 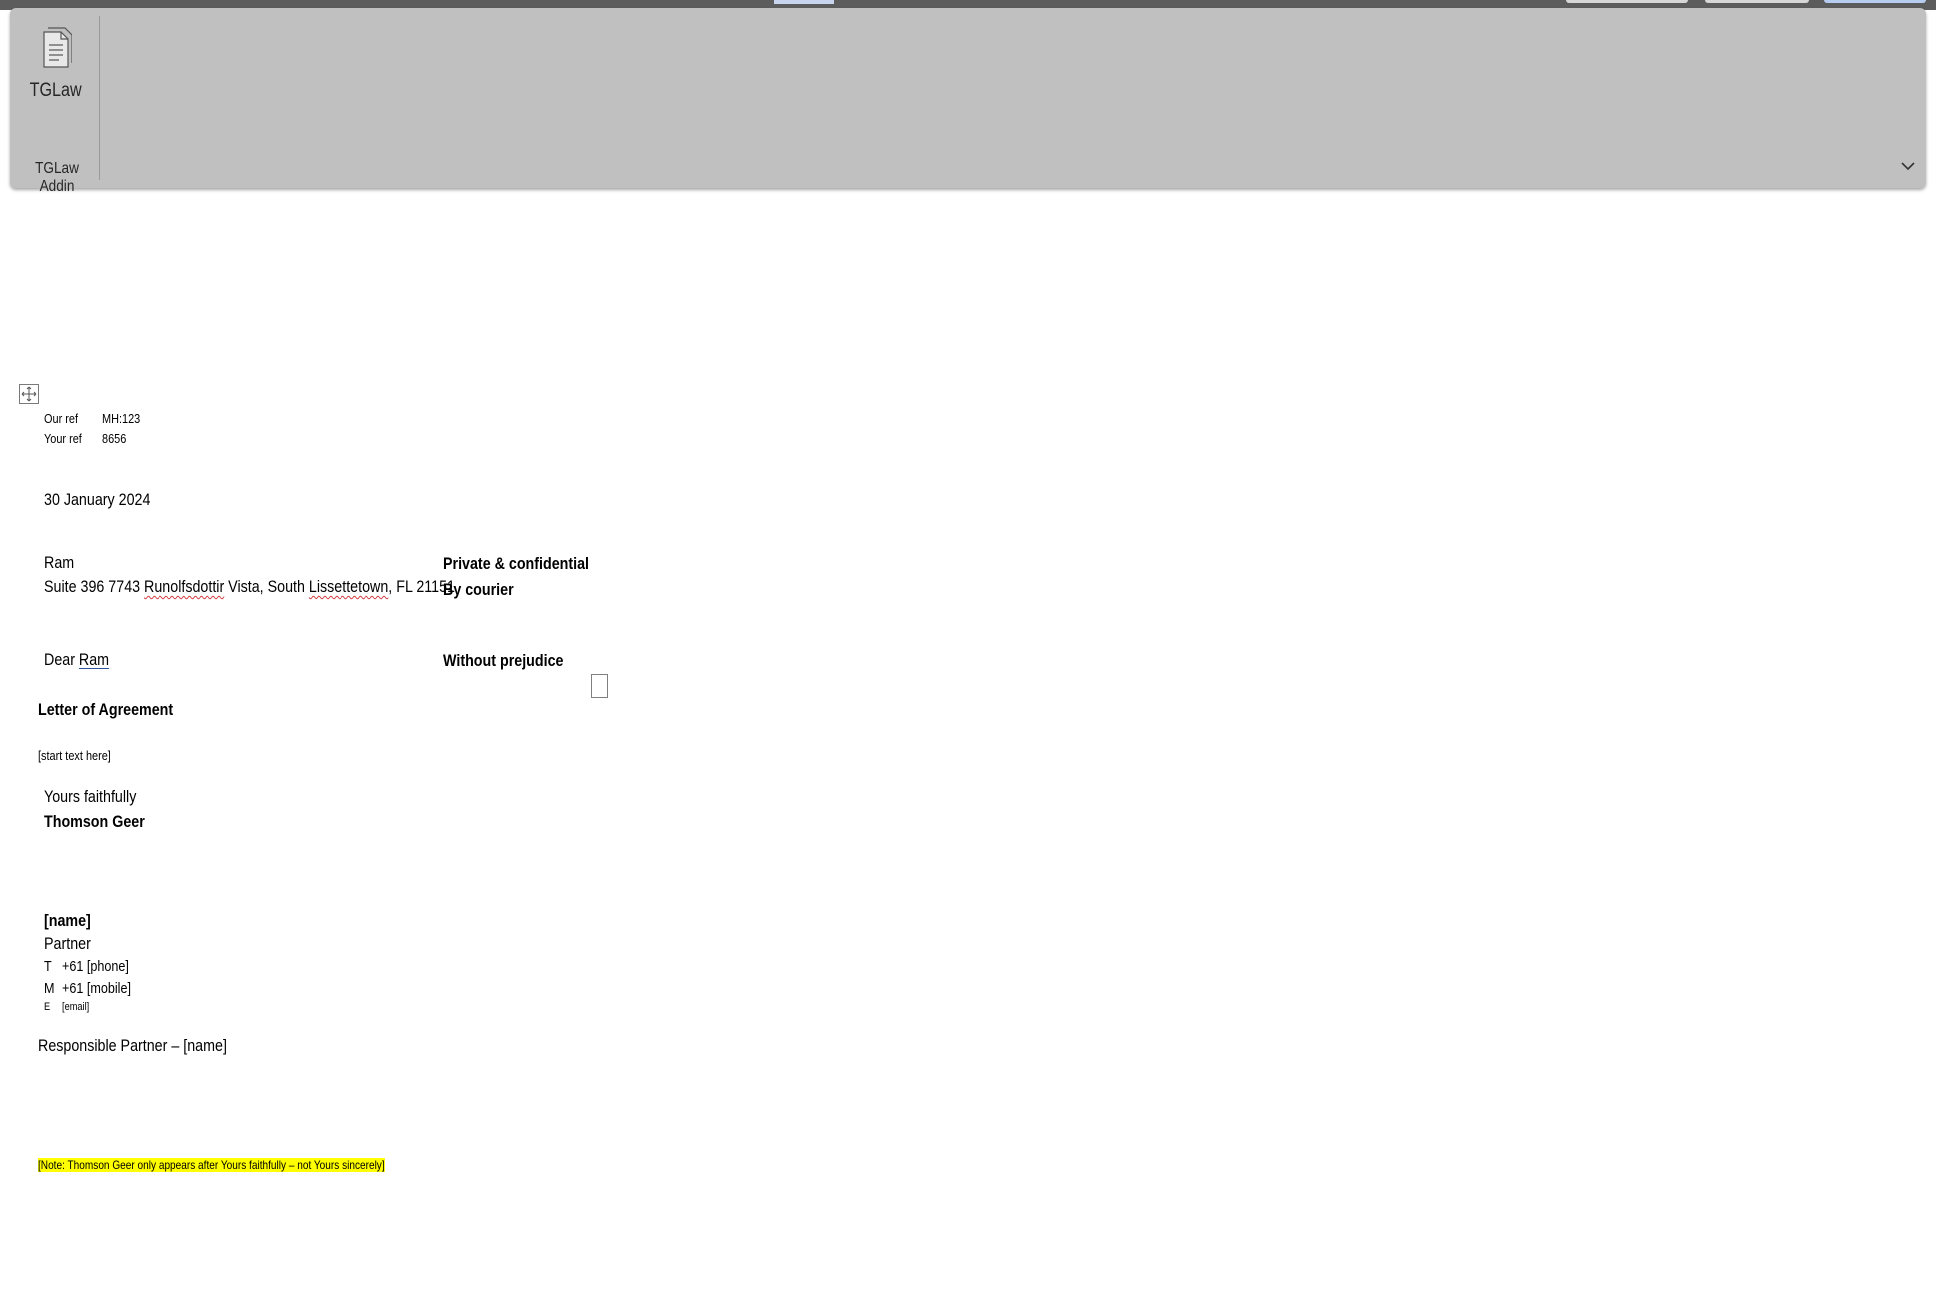 What do you see at coordinates (94, 821) in the screenshot?
I see `firm-name: Thomson Geer` at bounding box center [94, 821].